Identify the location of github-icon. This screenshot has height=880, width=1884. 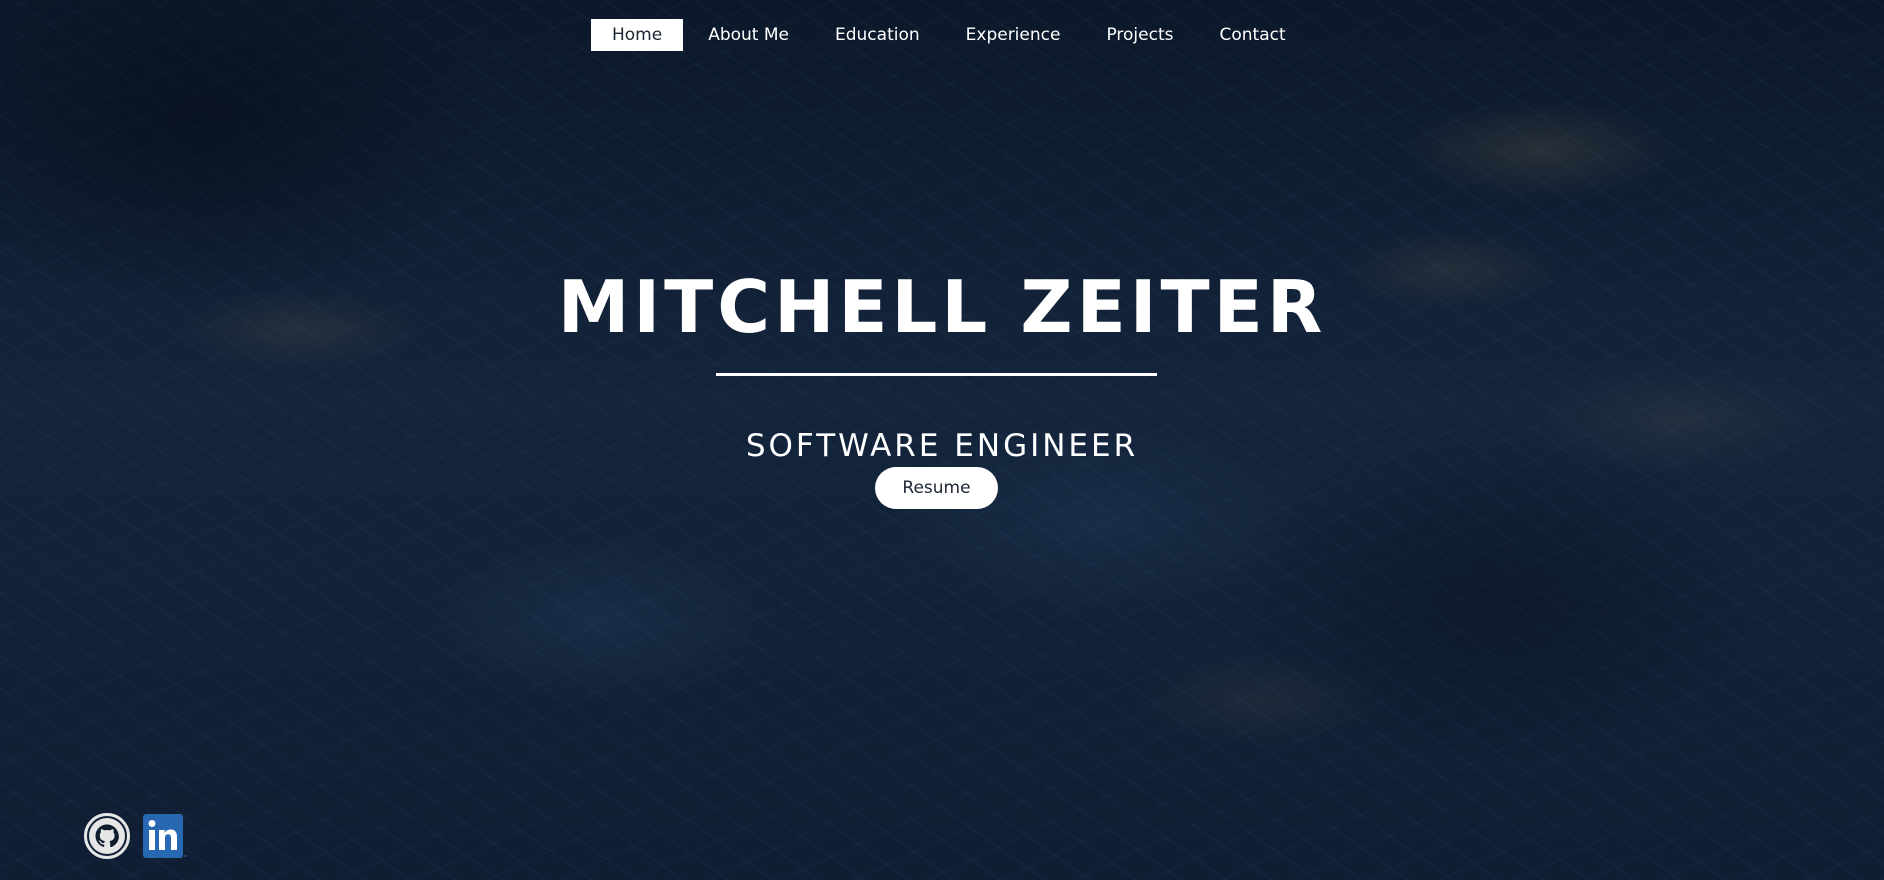
(107, 836).